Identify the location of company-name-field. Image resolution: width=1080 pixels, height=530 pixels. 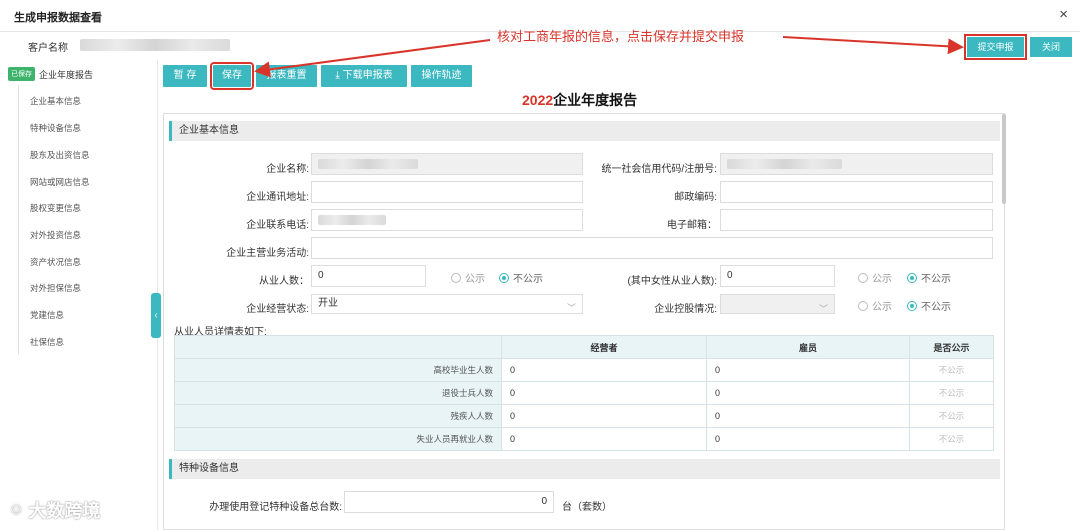
(447, 164).